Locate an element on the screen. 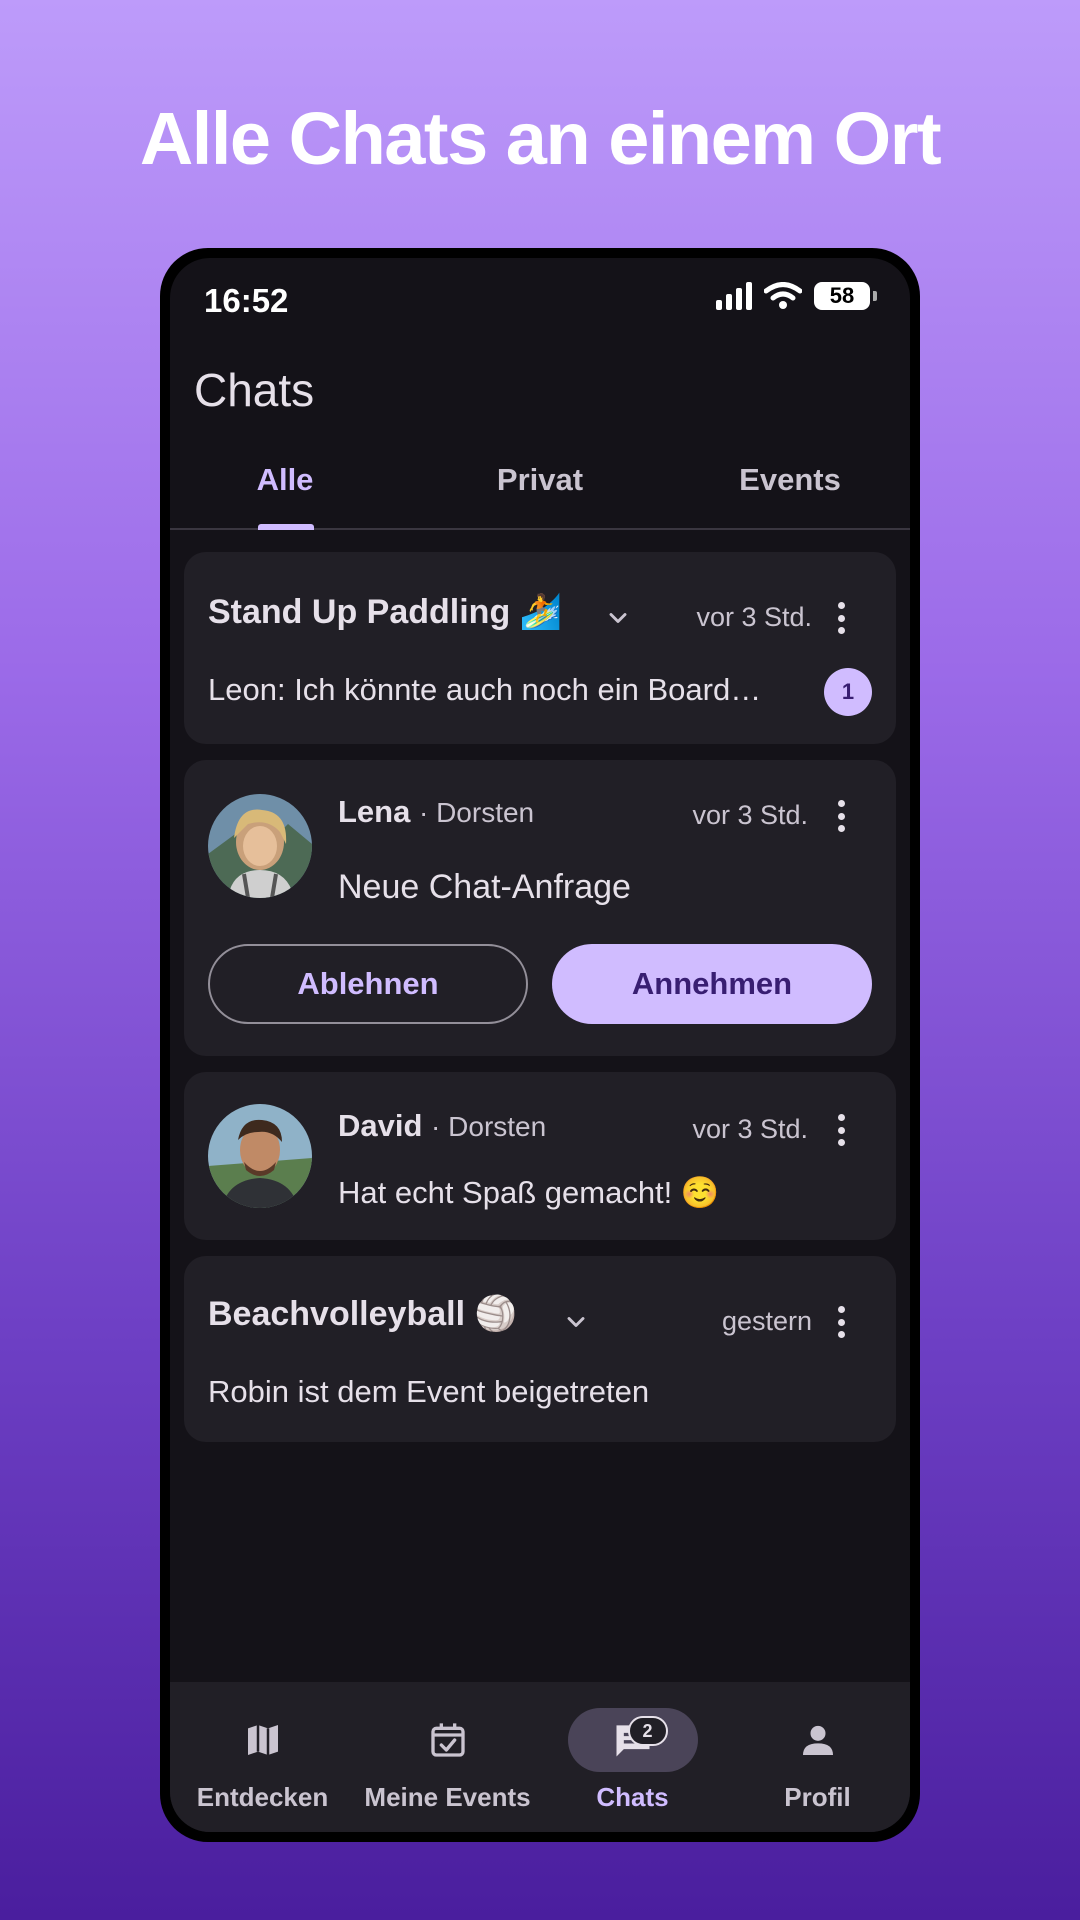  nav-profil: Profil is located at coordinates (817, 1757).